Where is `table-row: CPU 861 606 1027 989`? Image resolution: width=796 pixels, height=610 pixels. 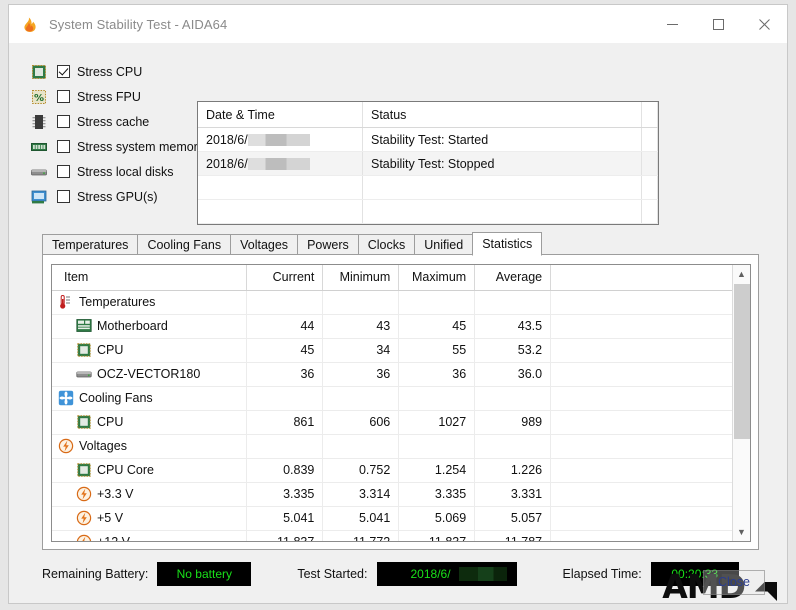
table-row: CPU 861 606 1027 989 is located at coordinates (392, 422).